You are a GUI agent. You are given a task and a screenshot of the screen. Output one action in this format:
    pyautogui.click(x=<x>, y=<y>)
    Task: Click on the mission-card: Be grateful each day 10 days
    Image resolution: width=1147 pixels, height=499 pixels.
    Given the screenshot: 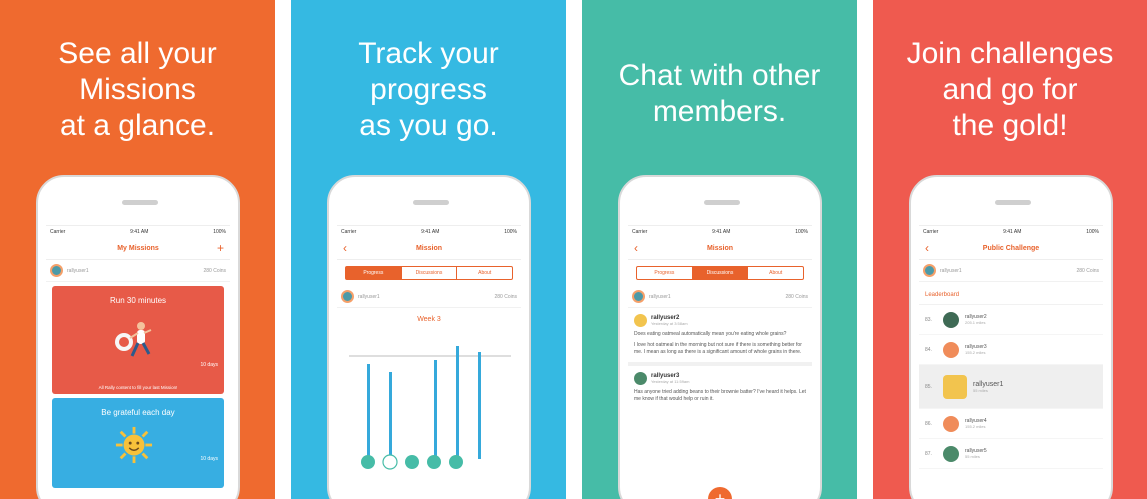 What is the action you would take?
    pyautogui.click(x=138, y=443)
    